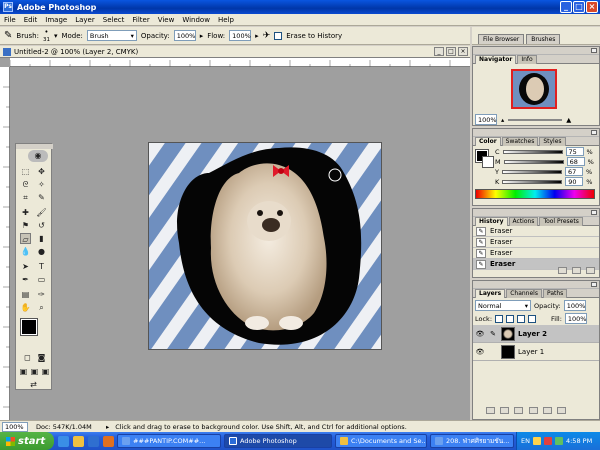  I want to click on toolbox-grip, so click(34, 146).